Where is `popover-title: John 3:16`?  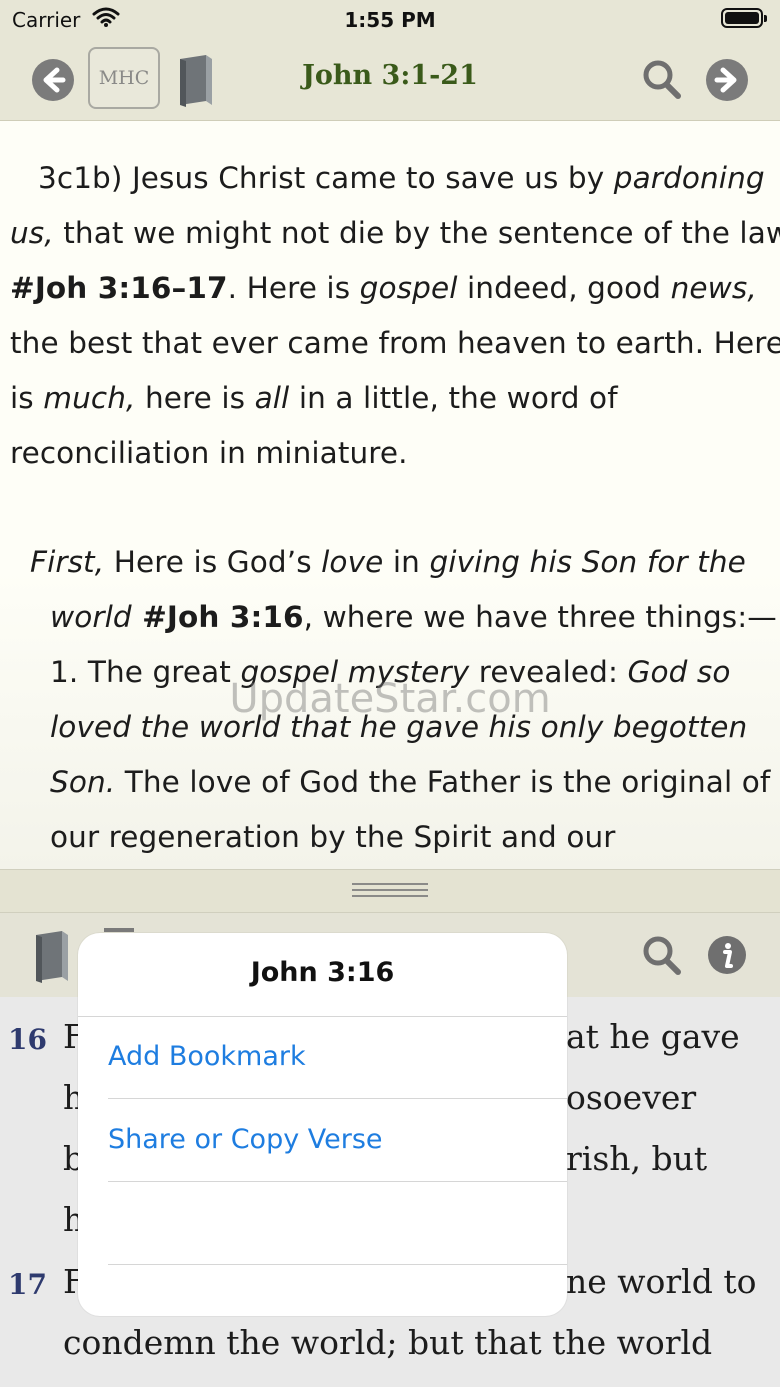 popover-title: John 3:16 is located at coordinates (322, 972).